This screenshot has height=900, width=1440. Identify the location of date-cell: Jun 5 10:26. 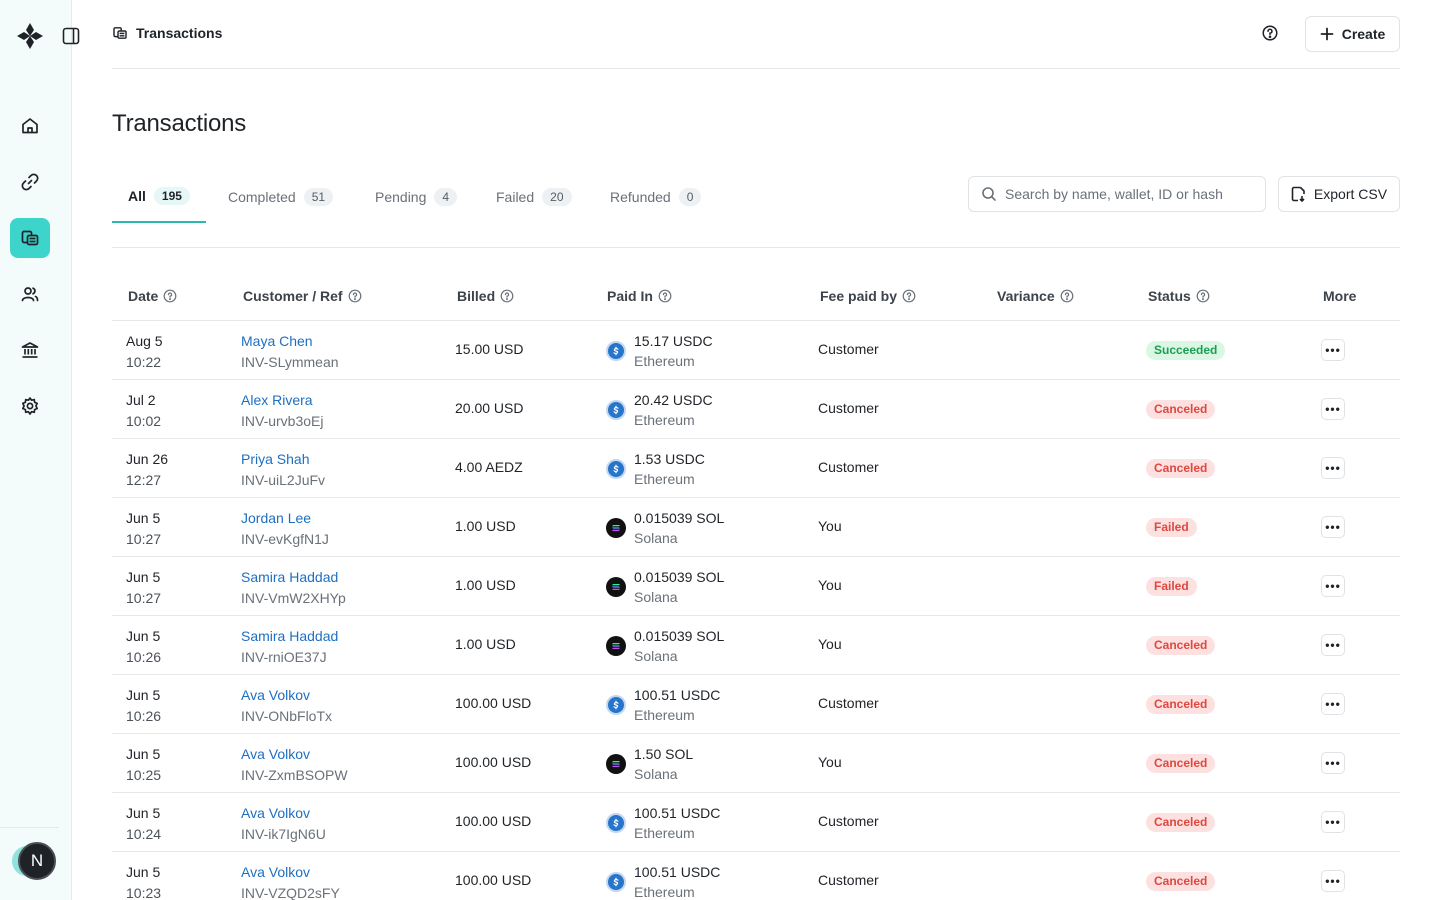
(143, 706).